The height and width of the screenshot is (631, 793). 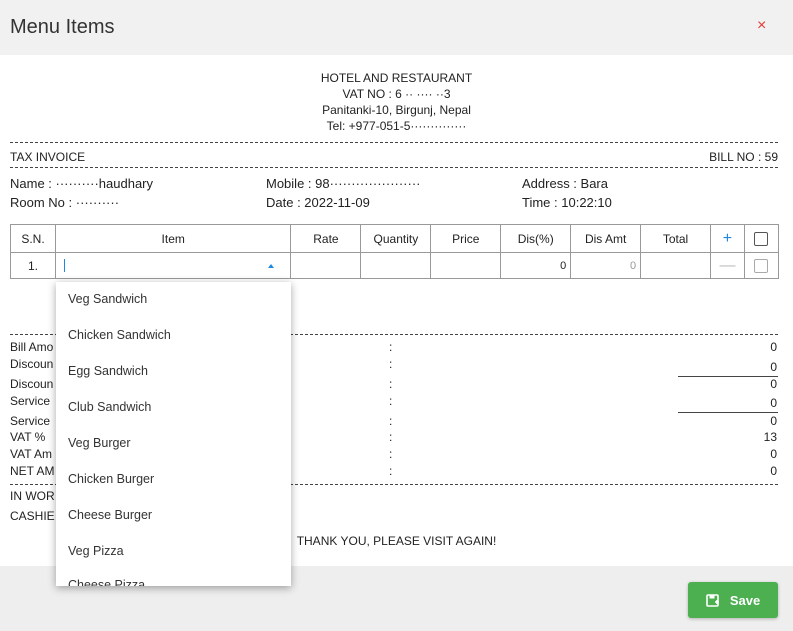 What do you see at coordinates (32, 347) in the screenshot?
I see `summary-label: Bill Amo` at bounding box center [32, 347].